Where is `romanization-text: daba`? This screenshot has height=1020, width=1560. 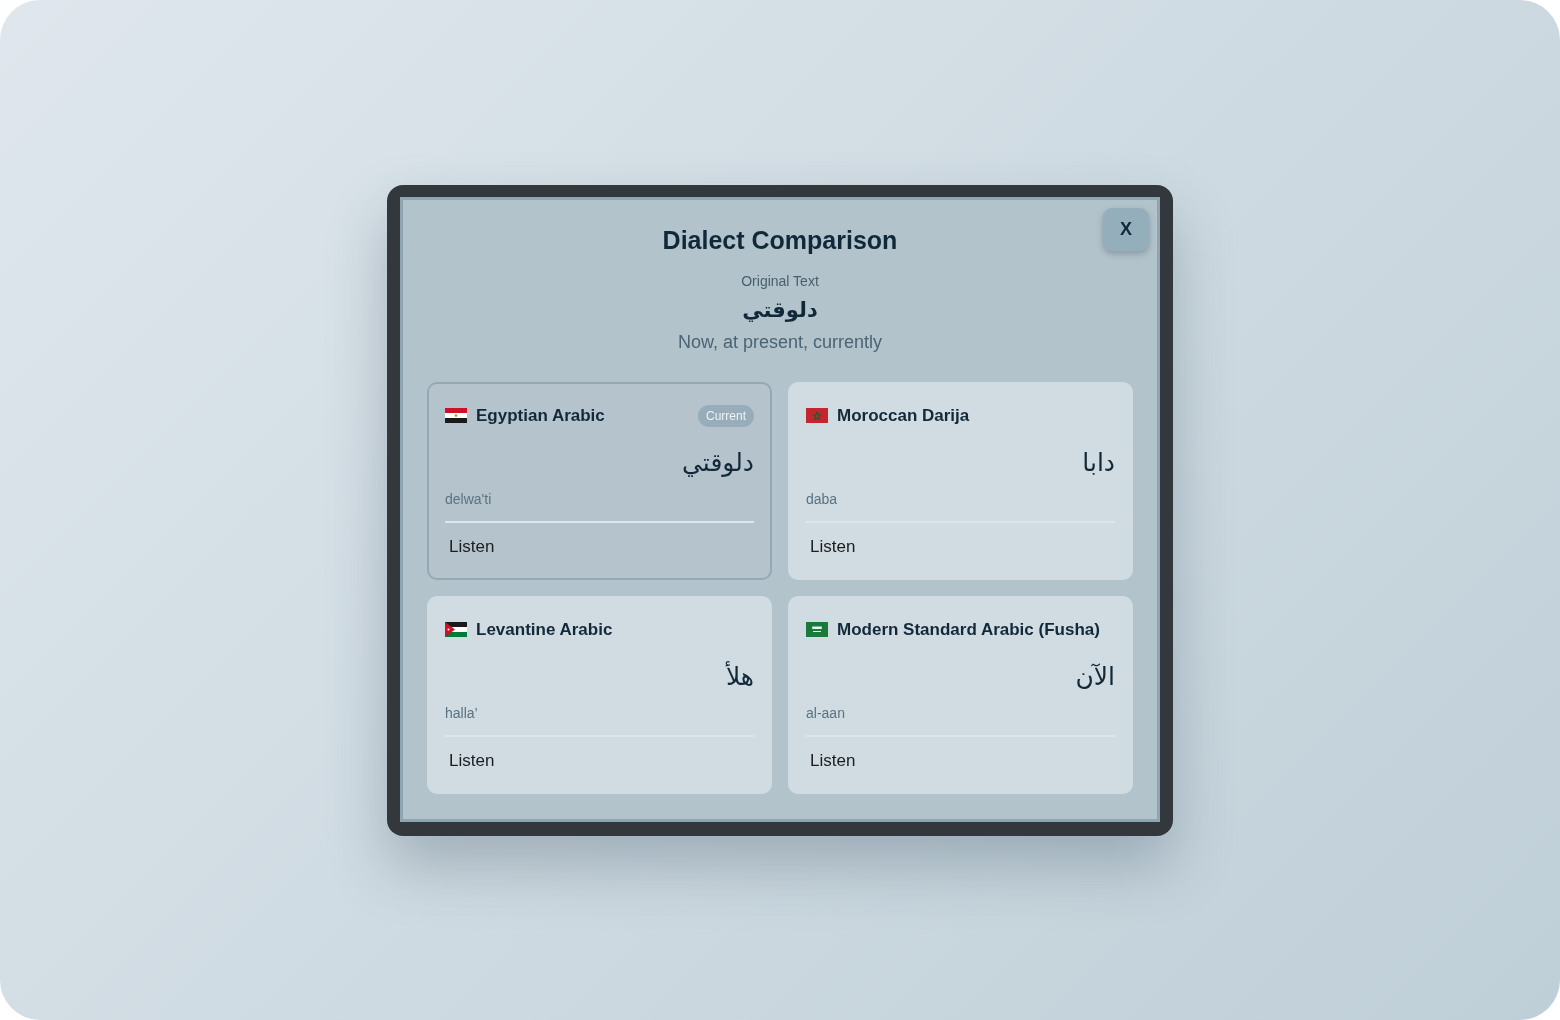 romanization-text: daba is located at coordinates (822, 499).